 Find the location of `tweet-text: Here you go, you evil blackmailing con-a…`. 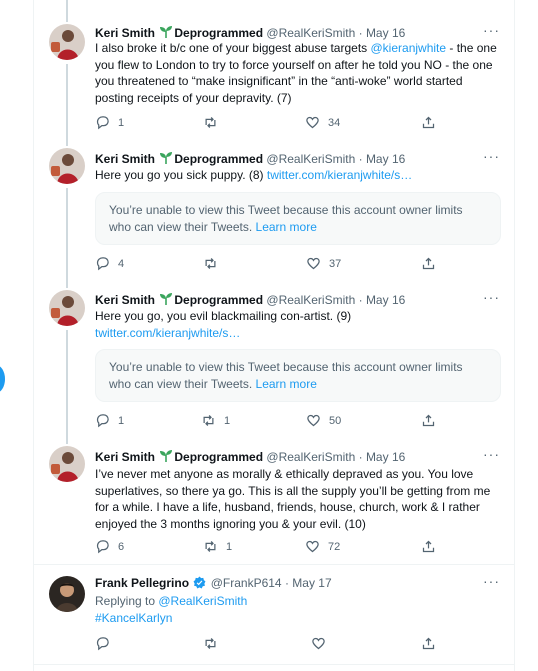

tweet-text: Here you go, you evil blackmailing con-a… is located at coordinates (223, 324).